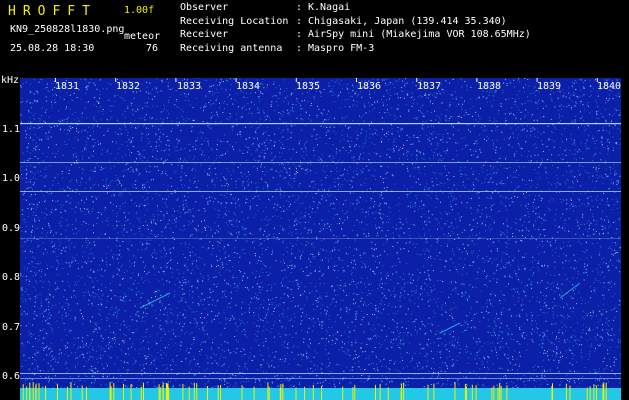  I want to click on version-label: 1.00f, so click(139, 10).